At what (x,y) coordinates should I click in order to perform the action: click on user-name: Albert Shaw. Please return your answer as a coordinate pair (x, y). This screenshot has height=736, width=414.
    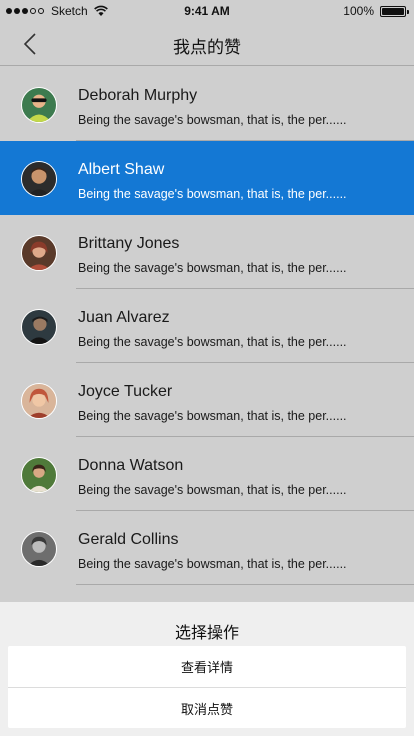
    Looking at the image, I should click on (121, 169).